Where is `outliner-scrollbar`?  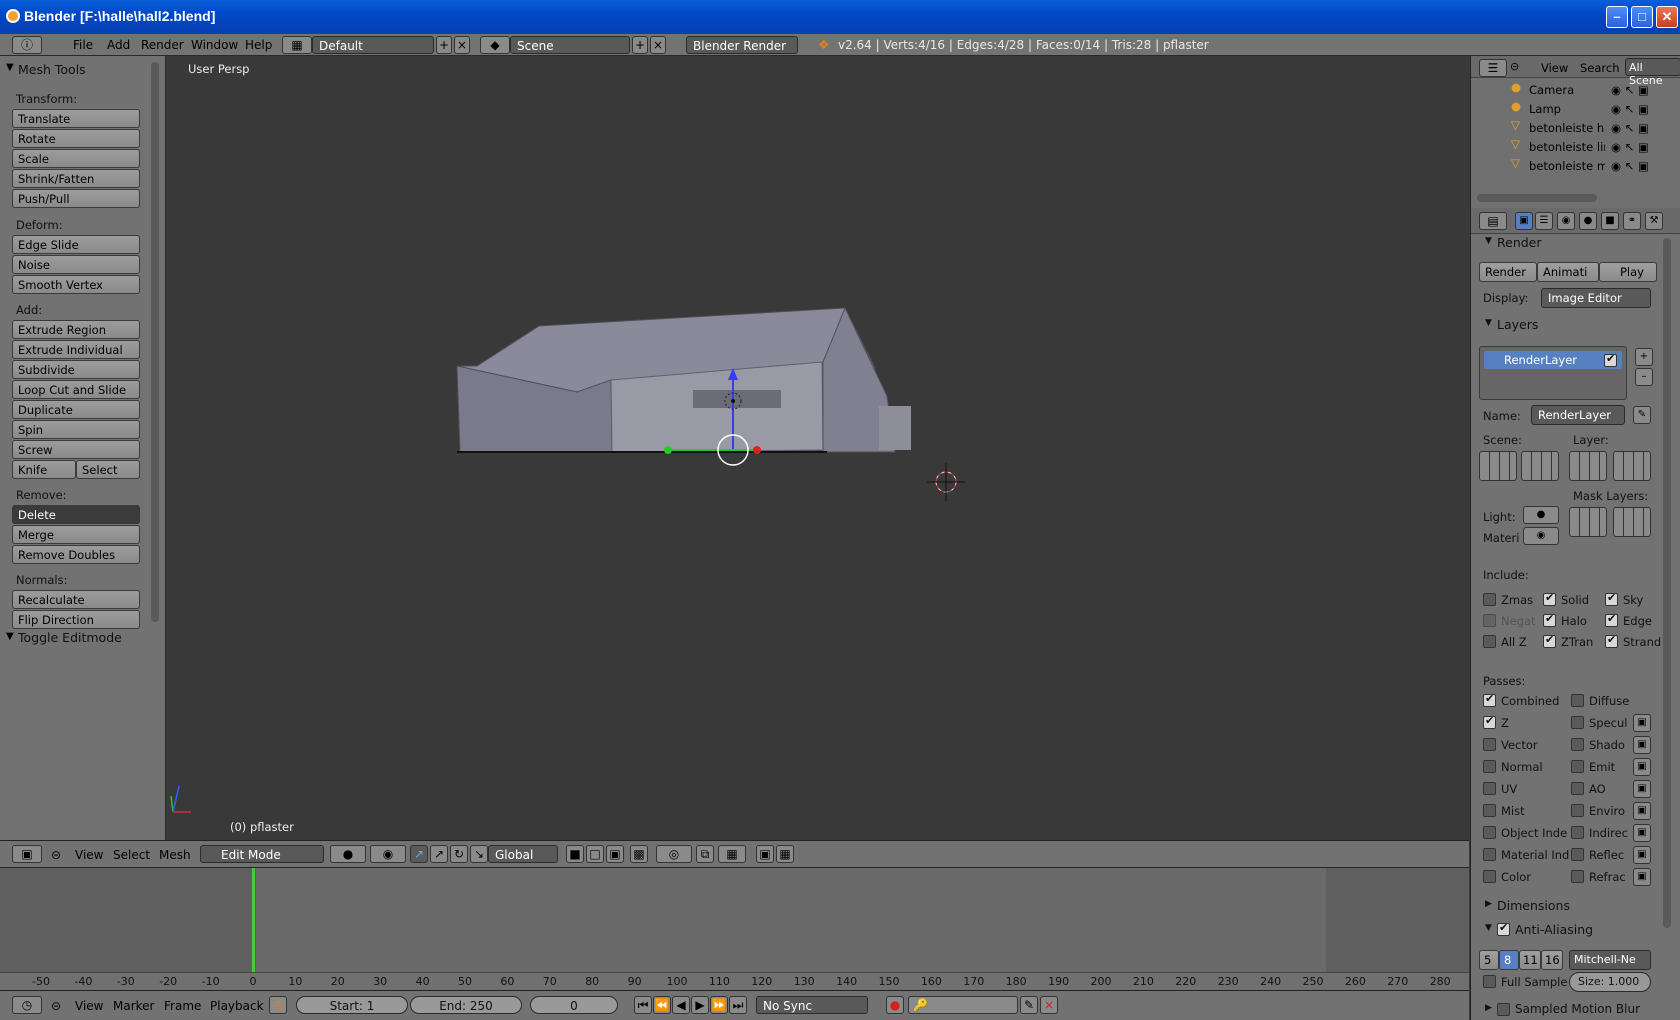
outliner-scrollbar is located at coordinates (1537, 198).